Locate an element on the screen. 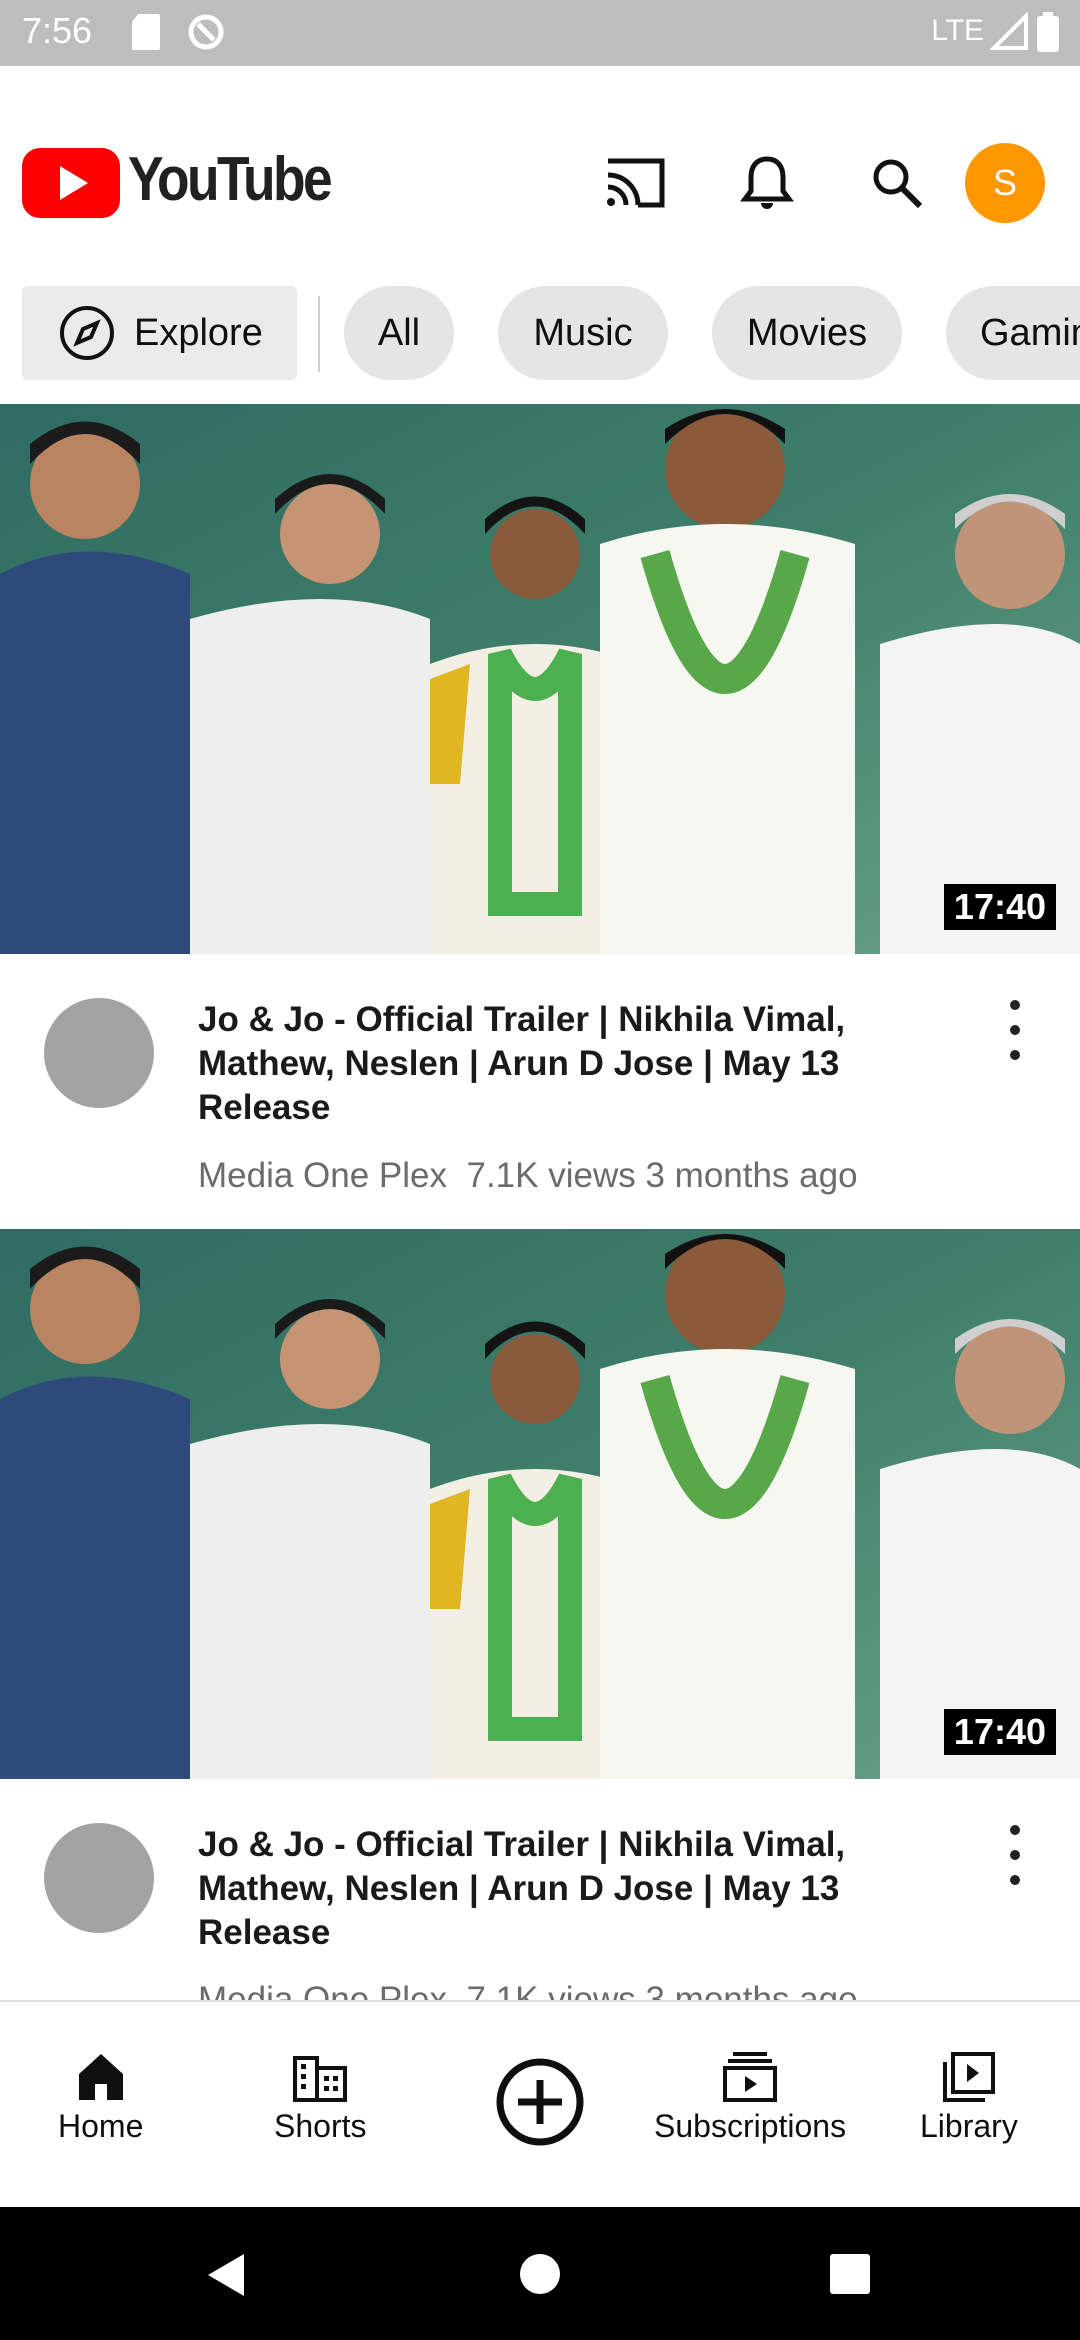  search-button is located at coordinates (897, 183).